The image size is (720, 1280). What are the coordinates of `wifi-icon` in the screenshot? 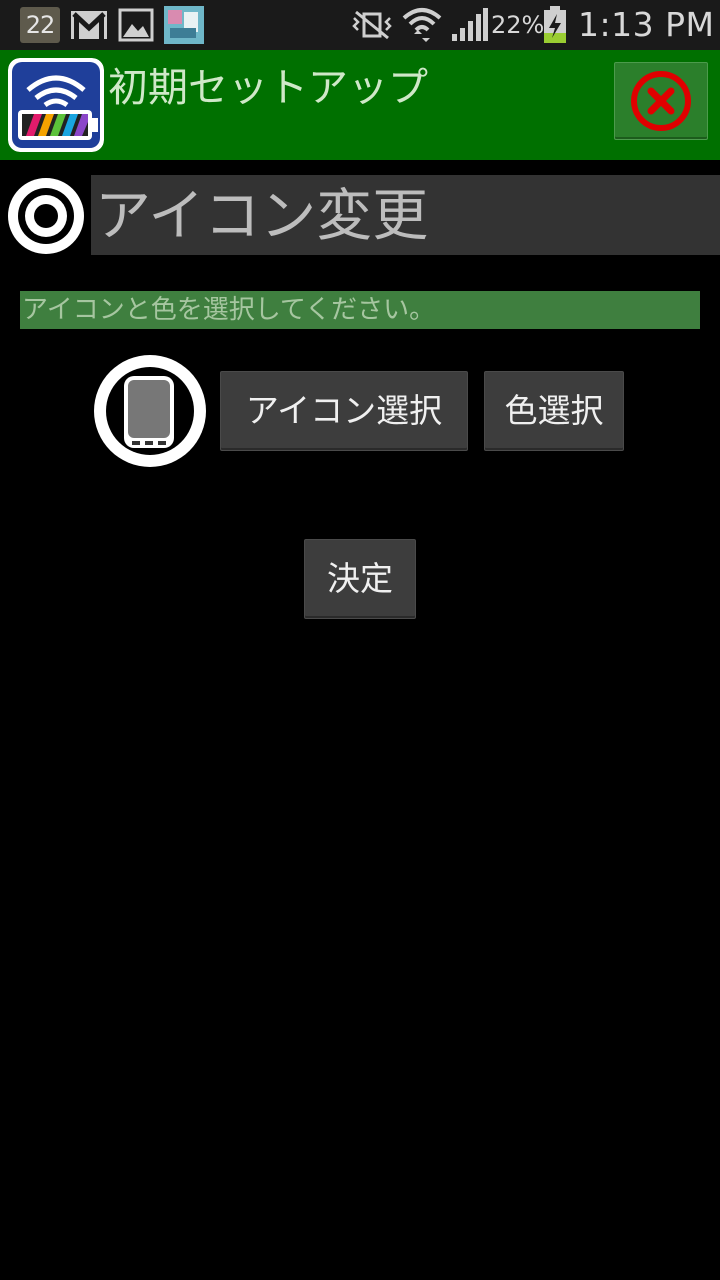 It's located at (422, 25).